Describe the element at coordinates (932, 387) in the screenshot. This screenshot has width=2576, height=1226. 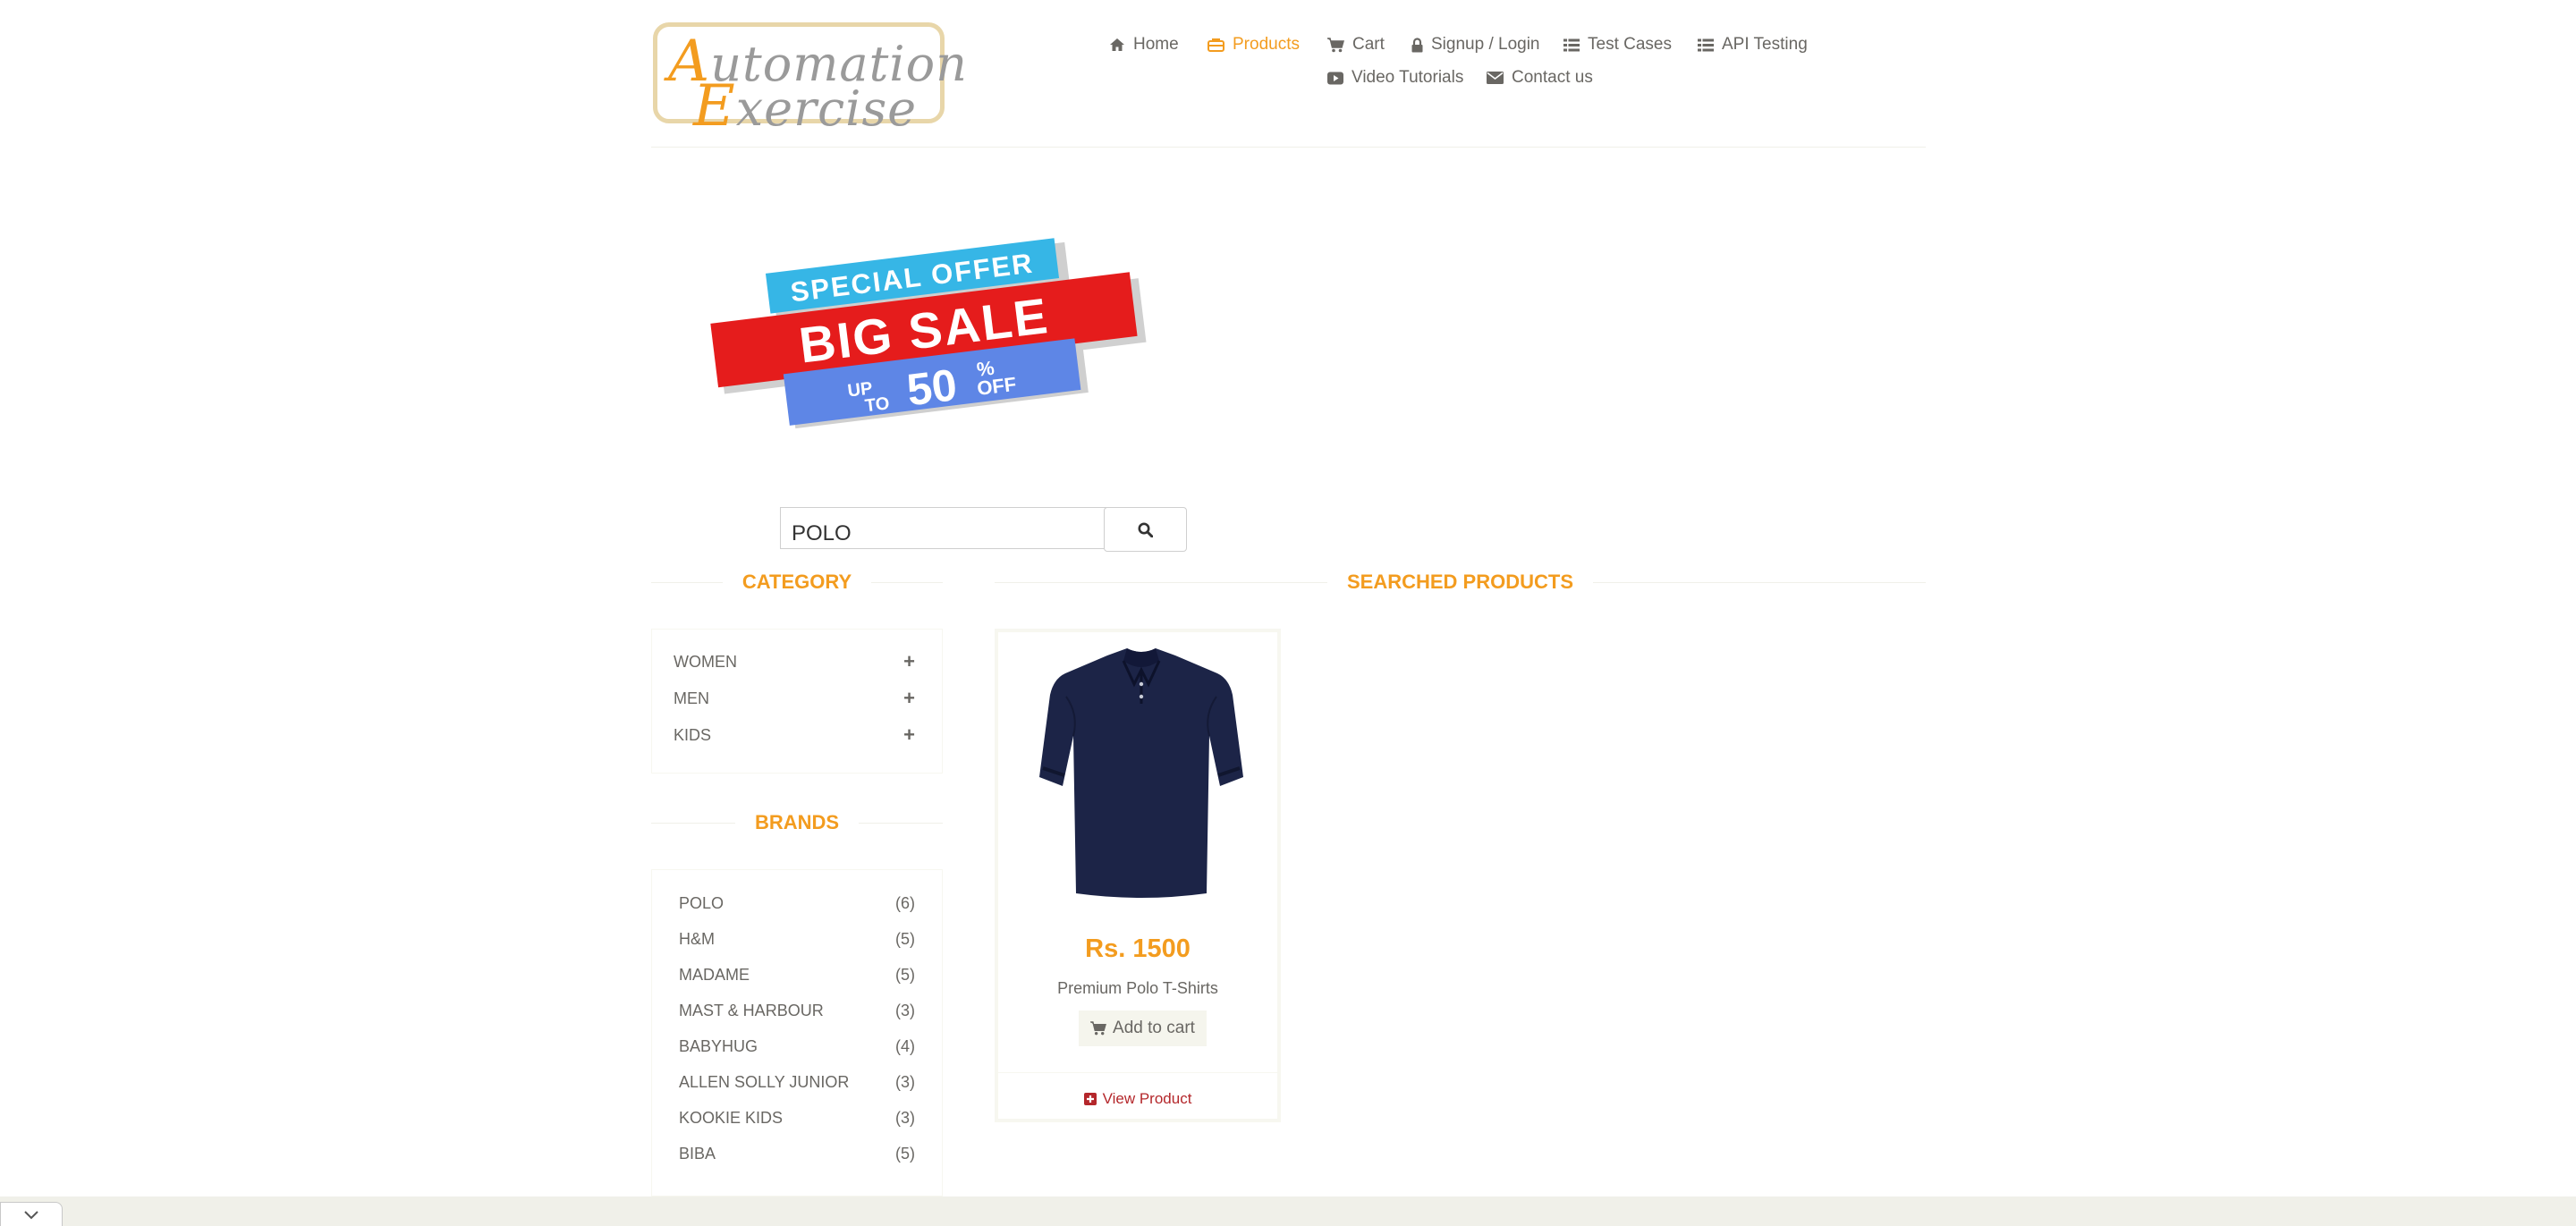
I see `banner-percent-value: 50` at that location.